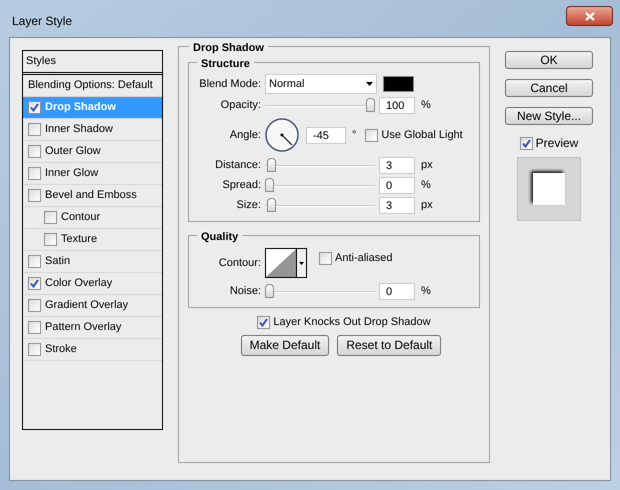 The image size is (620, 490). I want to click on field-label: Blend Mode:, so click(230, 84).